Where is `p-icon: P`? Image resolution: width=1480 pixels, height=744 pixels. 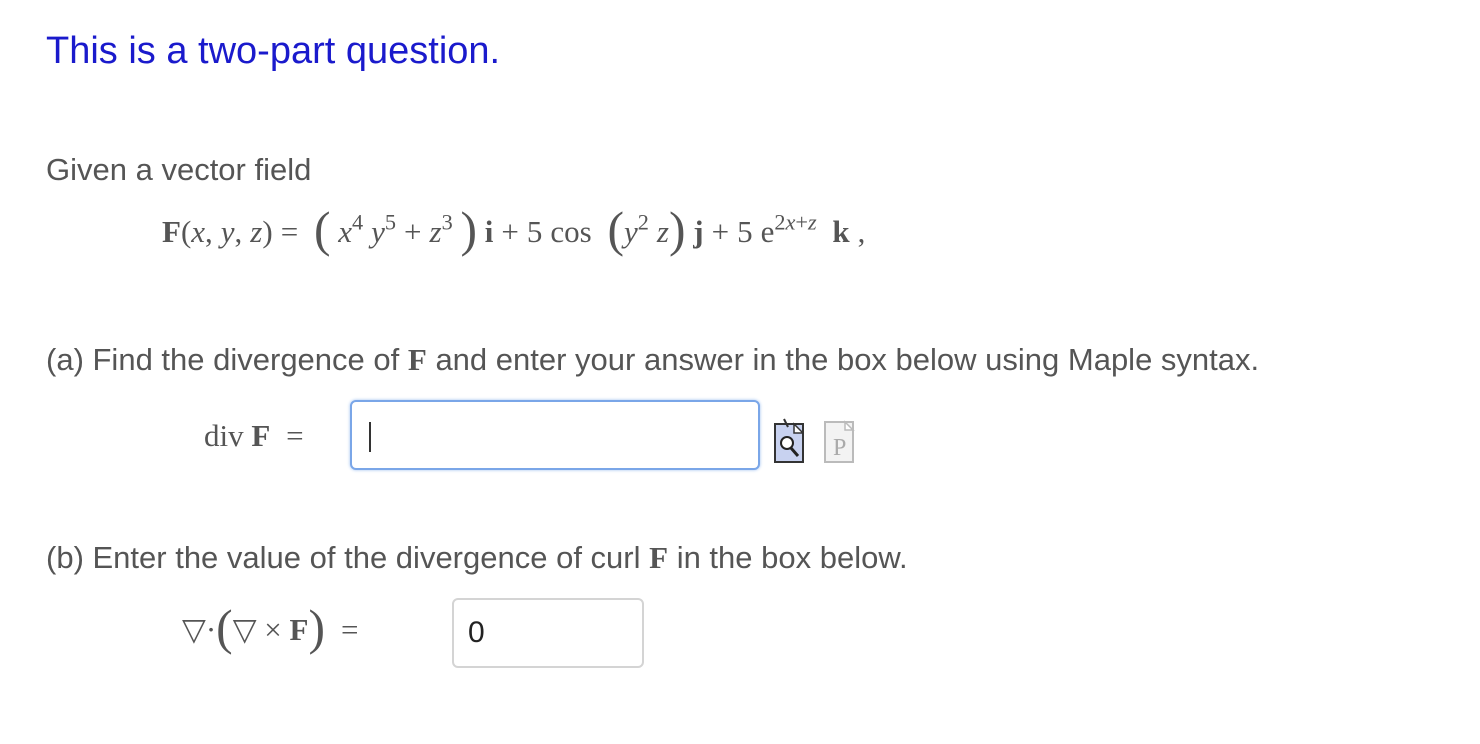 p-icon: P is located at coordinates (840, 441).